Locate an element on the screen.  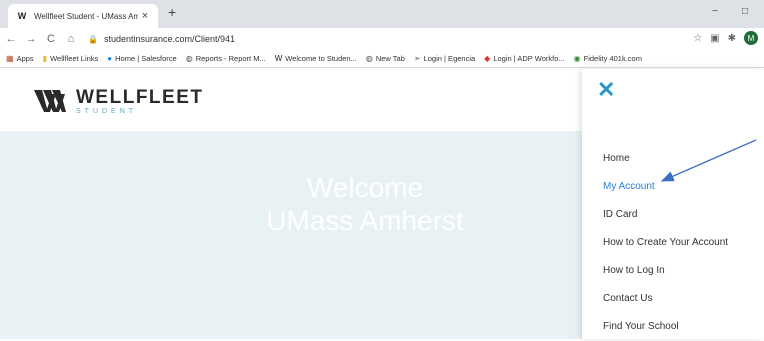
toolbar-right: ☆ ▣ ✱ M is located at coordinates (725, 38).